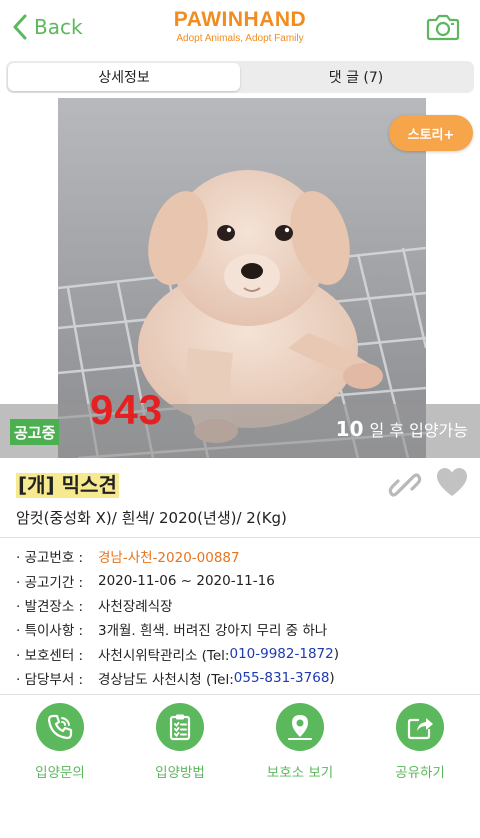  I want to click on clipboard-icon, so click(180, 727).